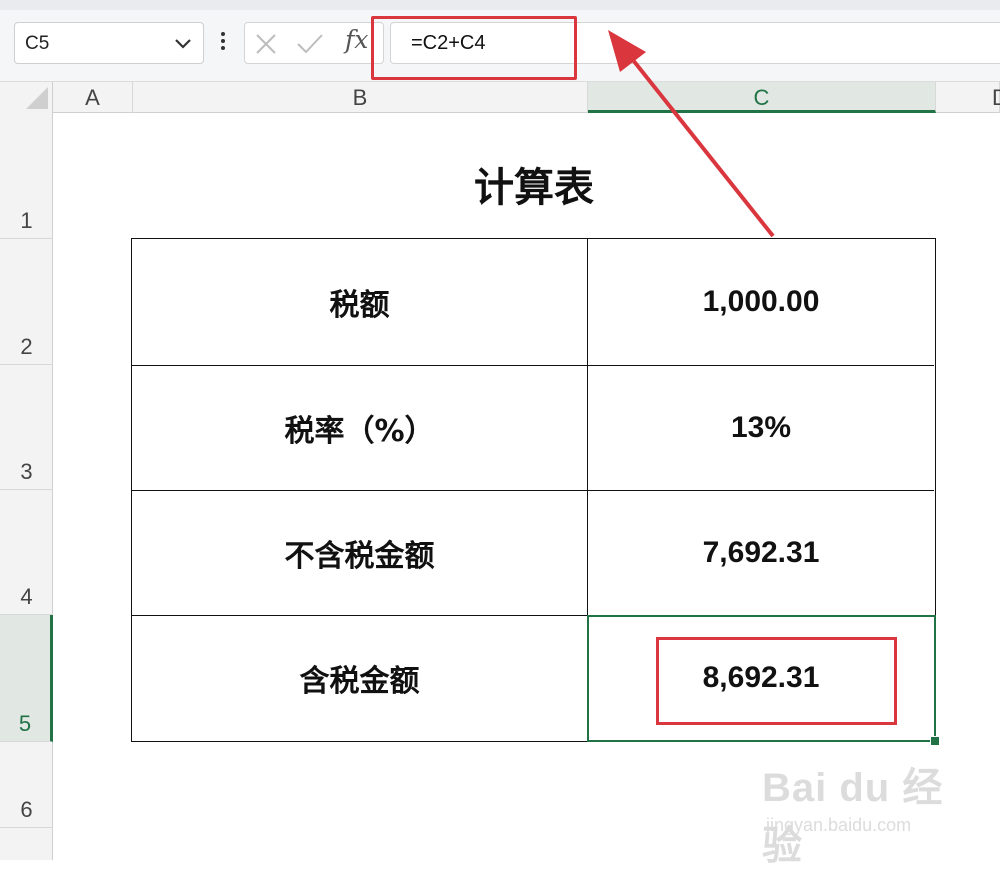 The width and height of the screenshot is (1000, 871). I want to click on name-box-value: C5, so click(37, 43).